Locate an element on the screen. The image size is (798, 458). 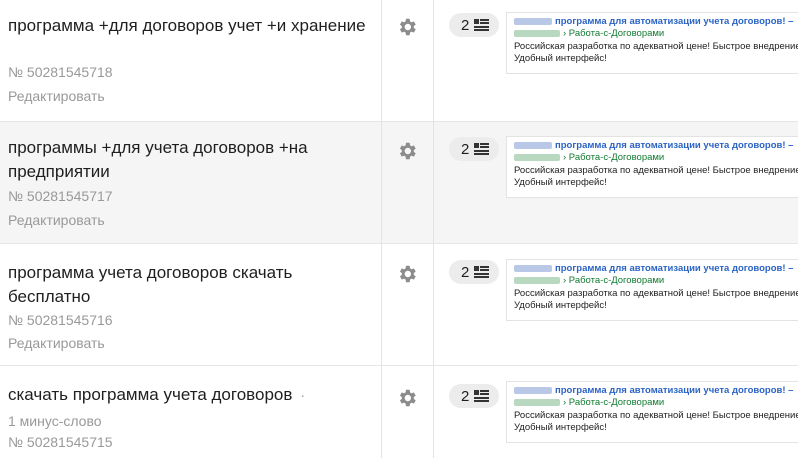
keyword-id: № 50281545716 is located at coordinates (60, 320).